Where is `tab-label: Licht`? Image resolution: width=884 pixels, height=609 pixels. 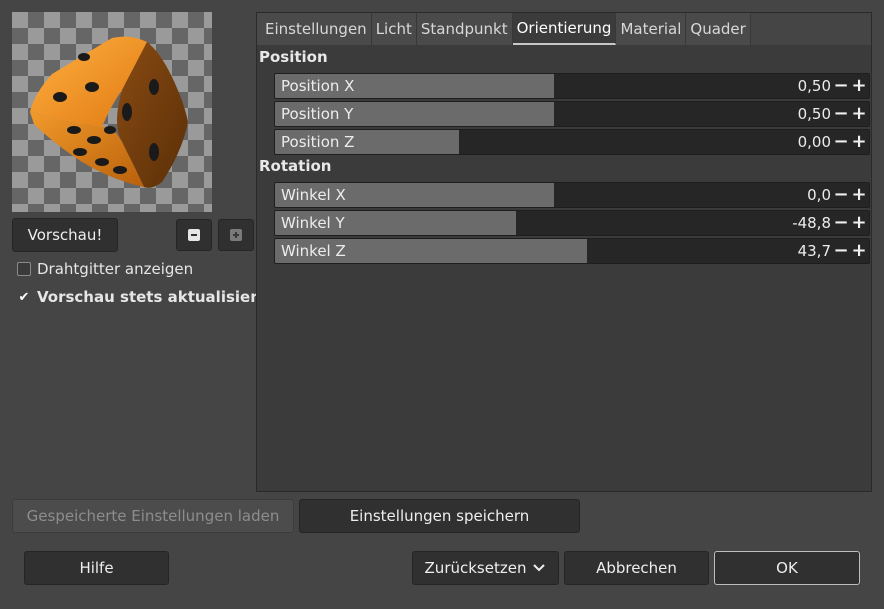 tab-label: Licht is located at coordinates (393, 29).